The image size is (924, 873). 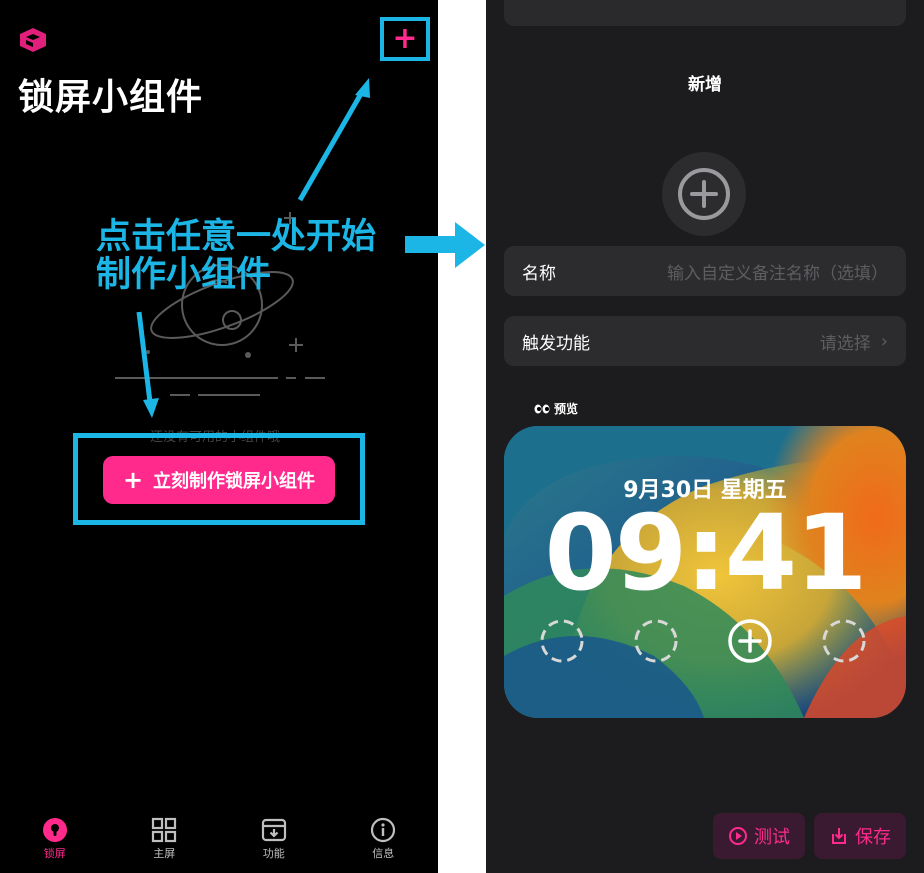 What do you see at coordinates (274, 843) in the screenshot?
I see `tab-functions: 功能` at bounding box center [274, 843].